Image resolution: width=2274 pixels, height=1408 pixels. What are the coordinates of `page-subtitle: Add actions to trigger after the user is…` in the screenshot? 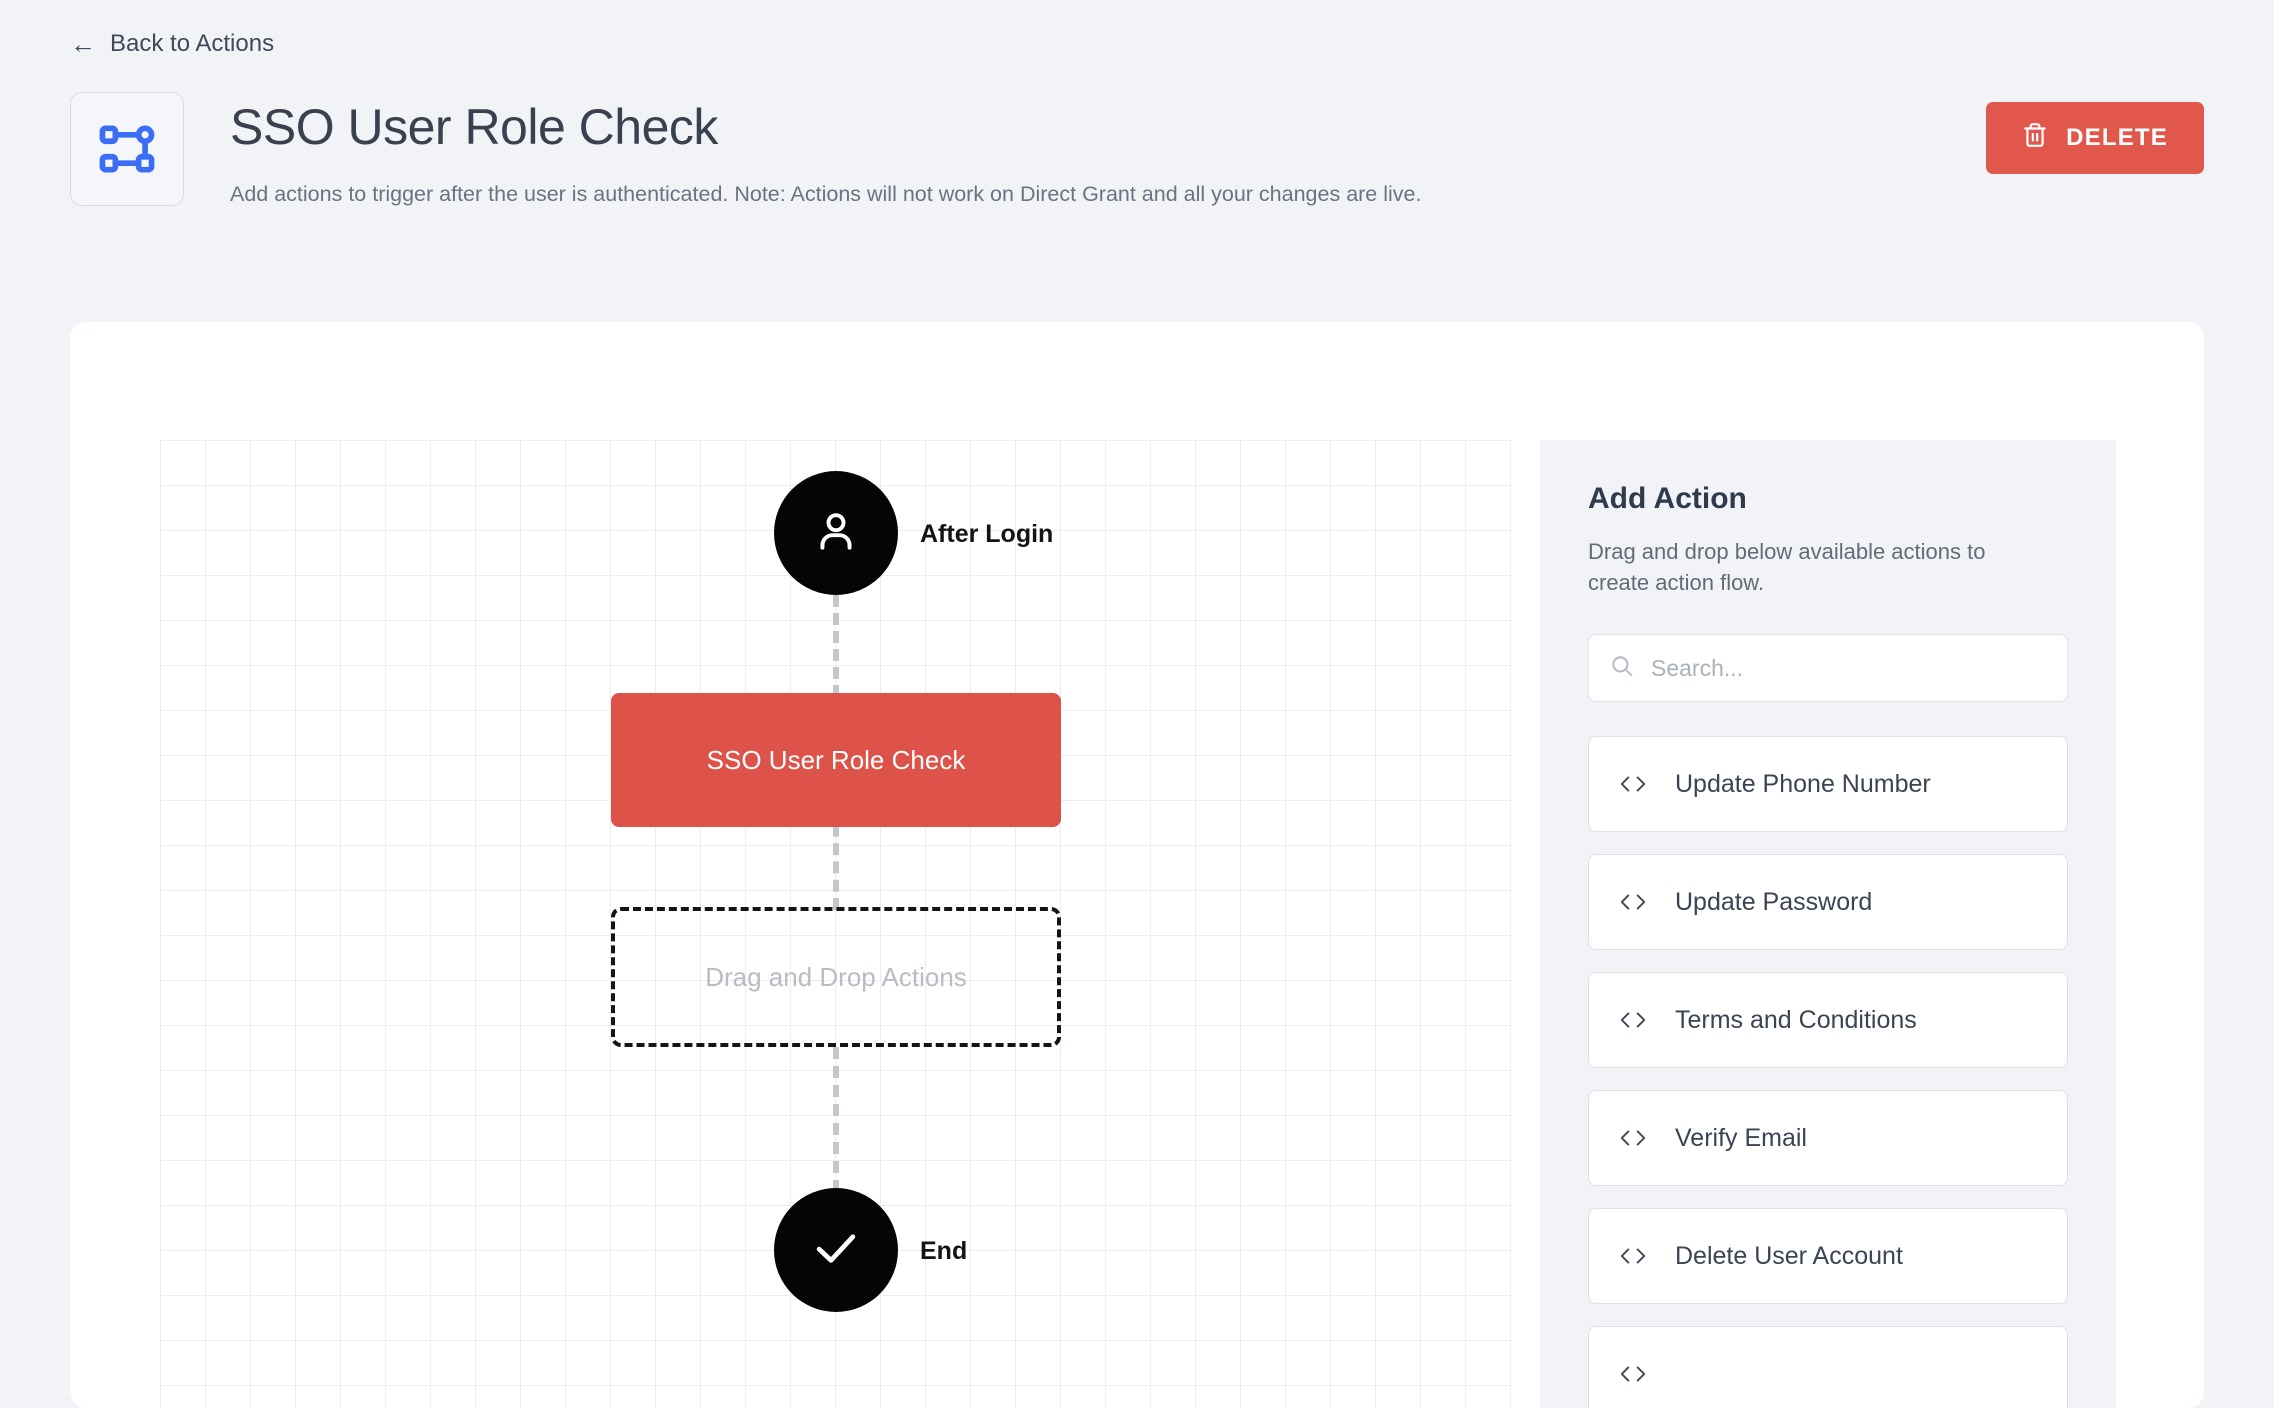 It's located at (826, 194).